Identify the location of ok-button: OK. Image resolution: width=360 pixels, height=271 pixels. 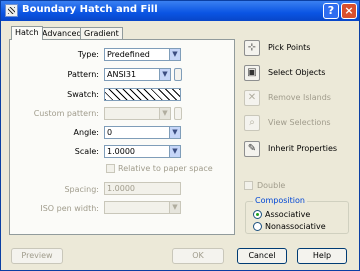
(198, 256).